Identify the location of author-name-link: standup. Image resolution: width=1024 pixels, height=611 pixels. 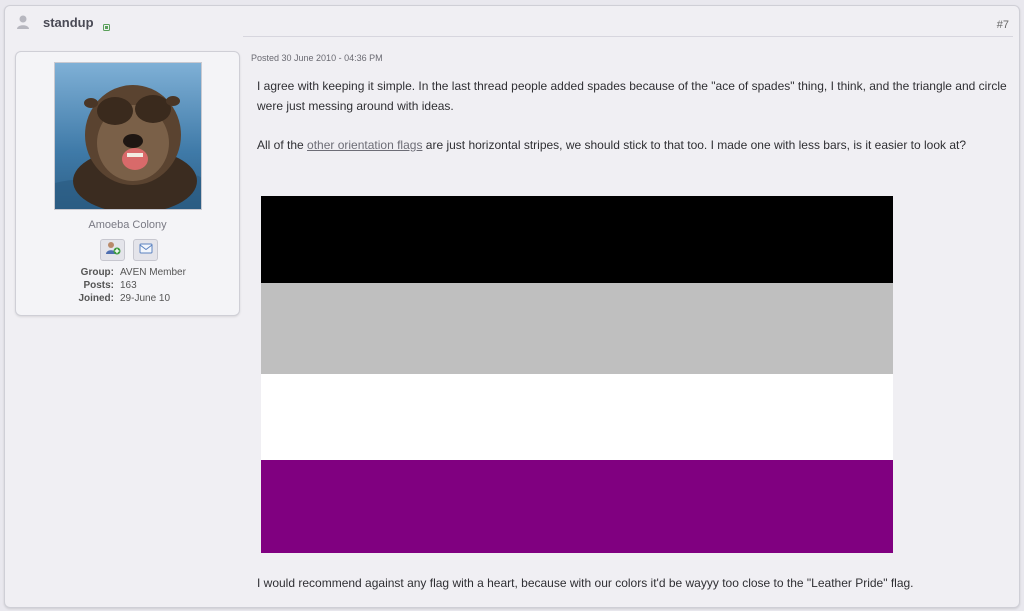
(68, 22).